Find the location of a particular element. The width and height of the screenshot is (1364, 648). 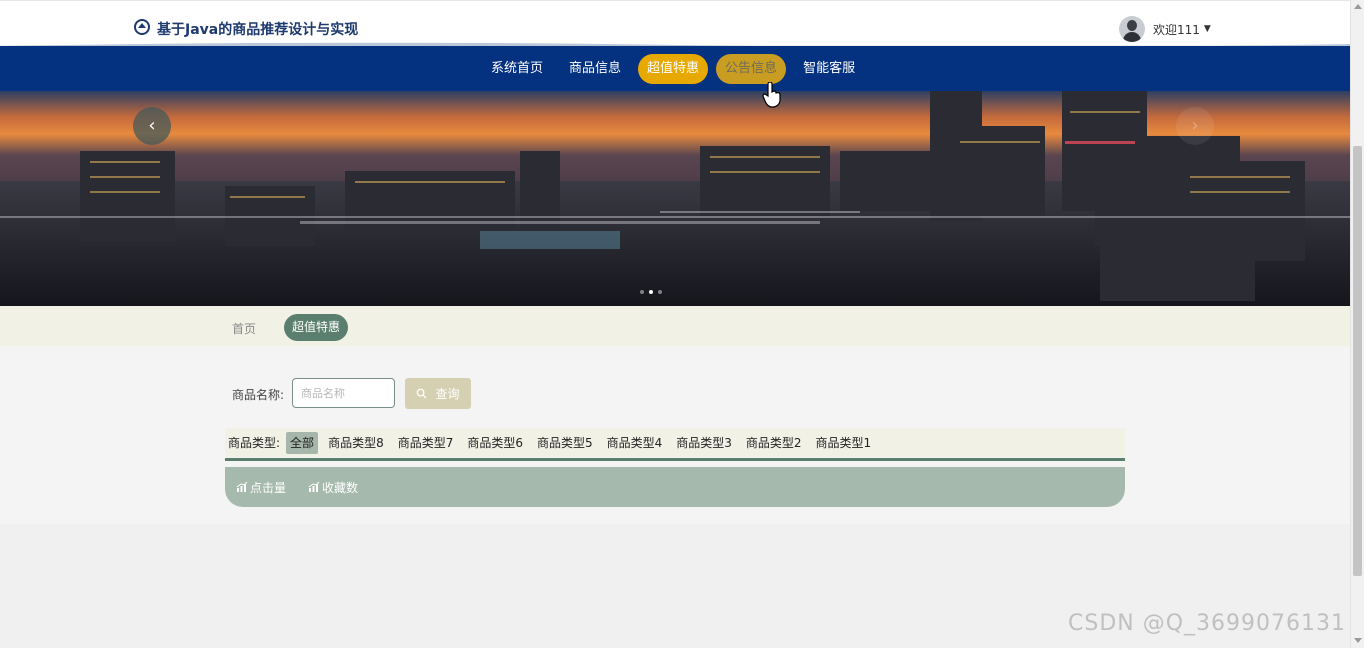

nav-list: 系统首页 商品信息 超值特惠 公告信息 智能客服 is located at coordinates (673, 69).